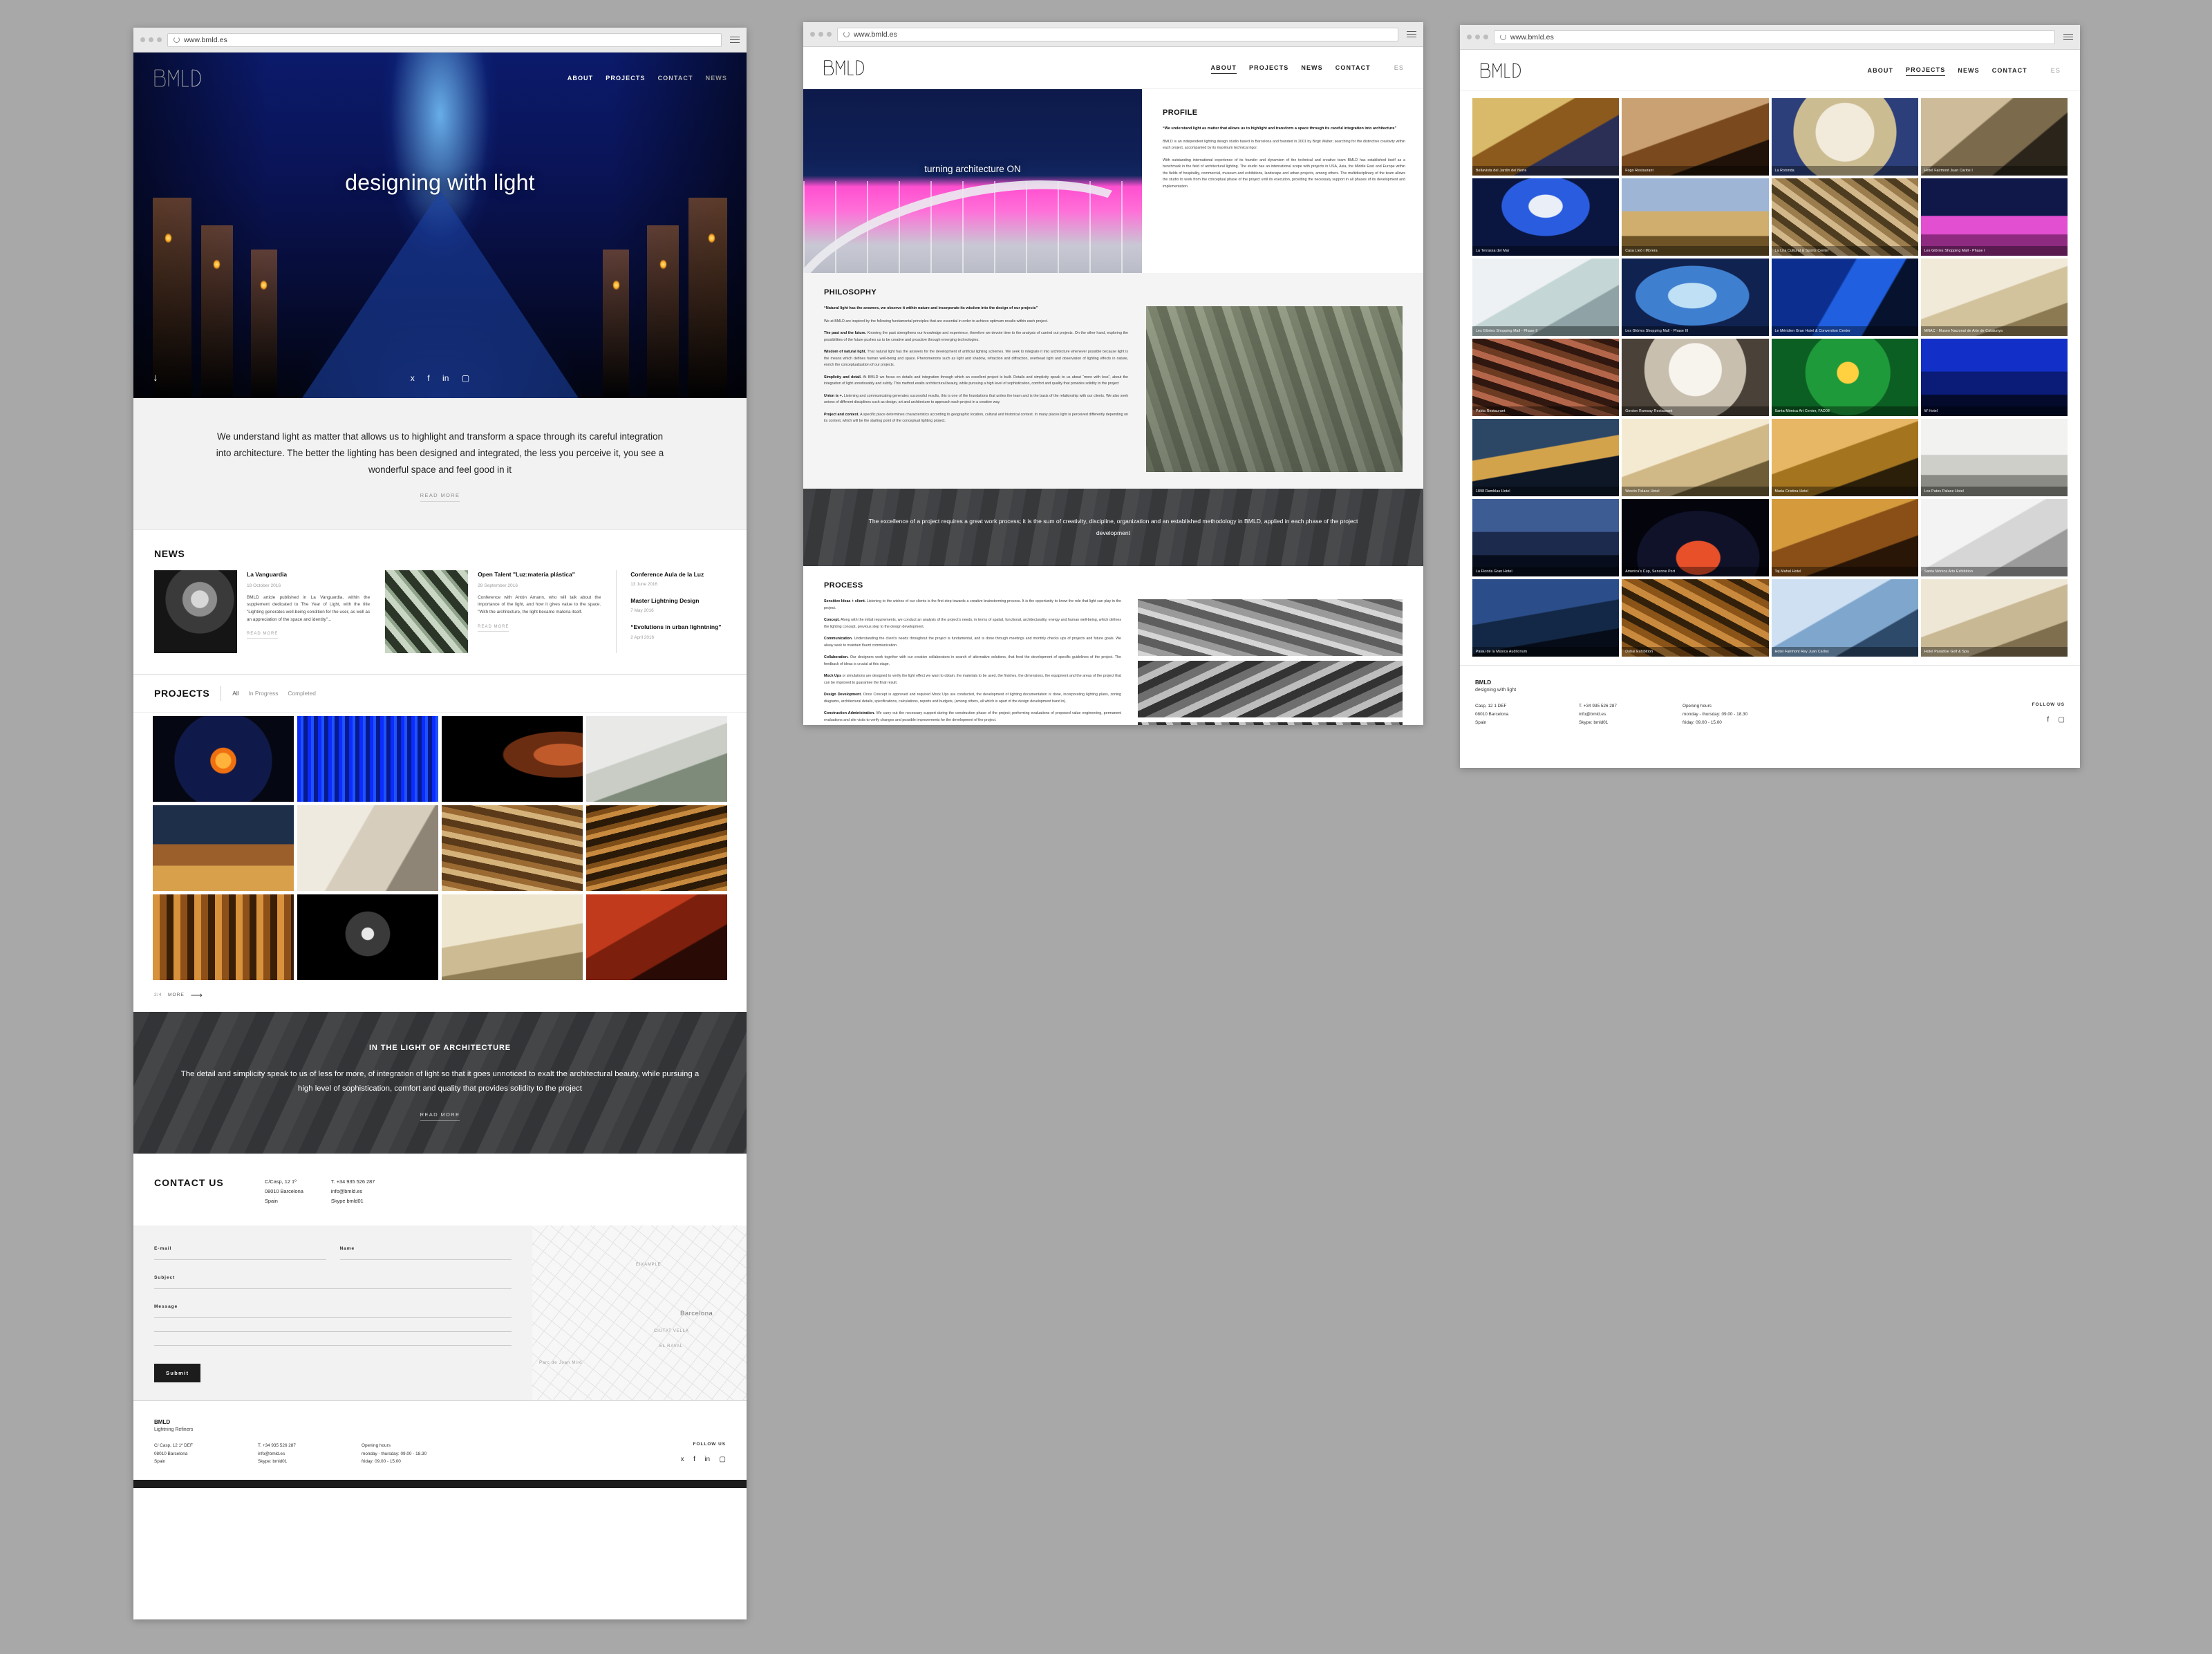 The image size is (2212, 1654). Describe the element at coordinates (440, 1116) in the screenshot. I see `quote-band-read-more-link: READ MORE` at that location.